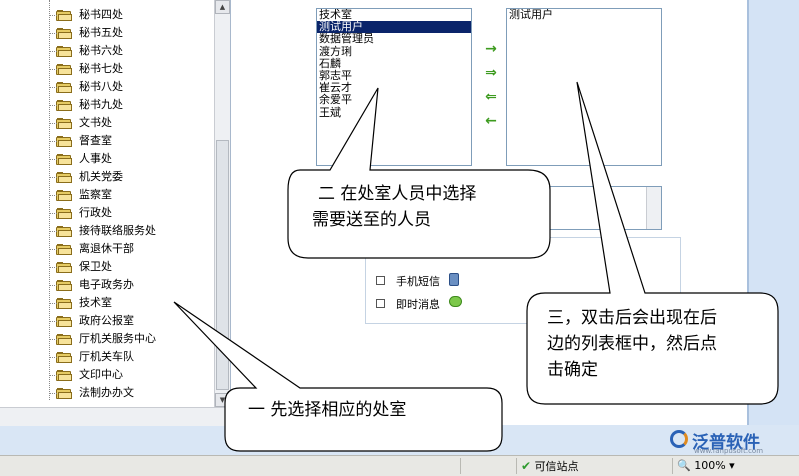 The image size is (799, 476). I want to click on zone-label: 可信站点, so click(556, 466).